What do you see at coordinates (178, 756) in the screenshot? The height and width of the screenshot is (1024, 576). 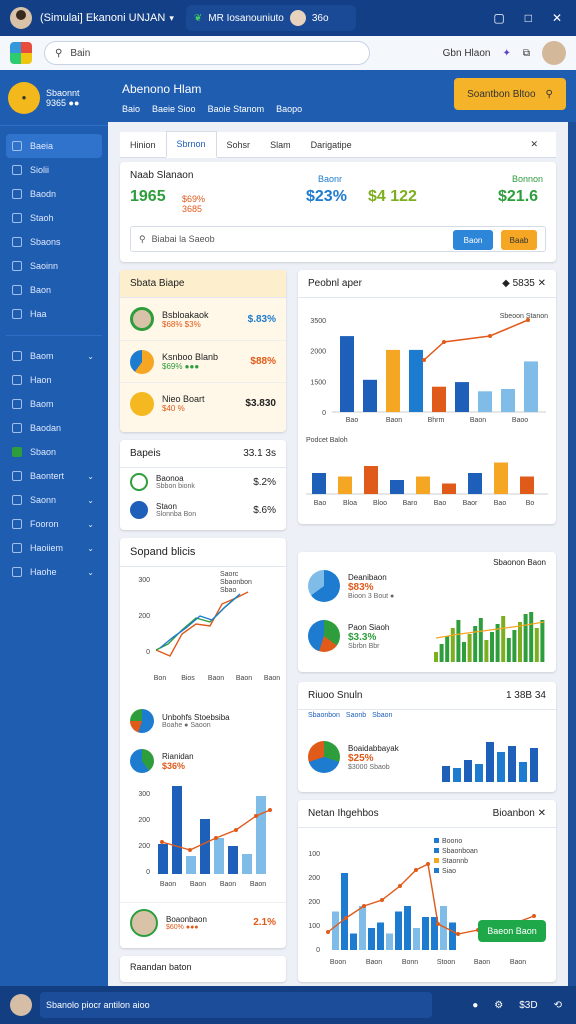 I see `row-name: Rianidan` at bounding box center [178, 756].